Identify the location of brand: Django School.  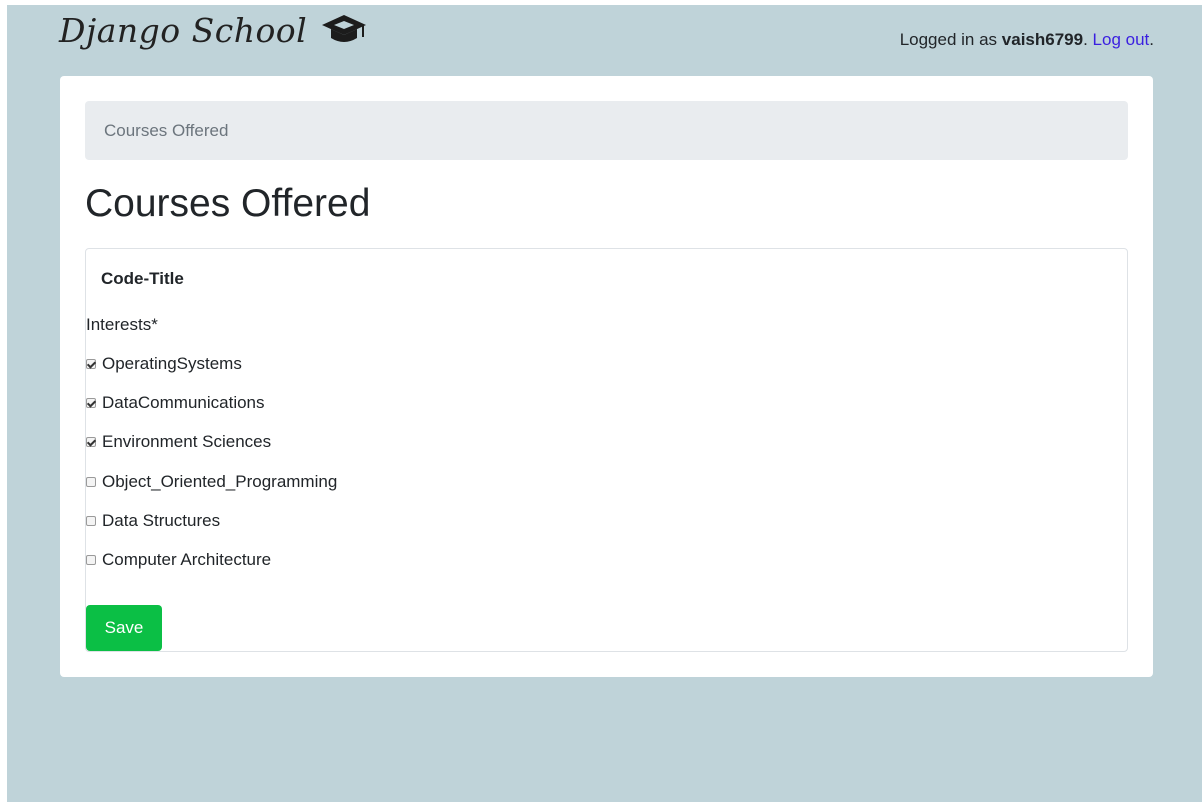
(213, 30).